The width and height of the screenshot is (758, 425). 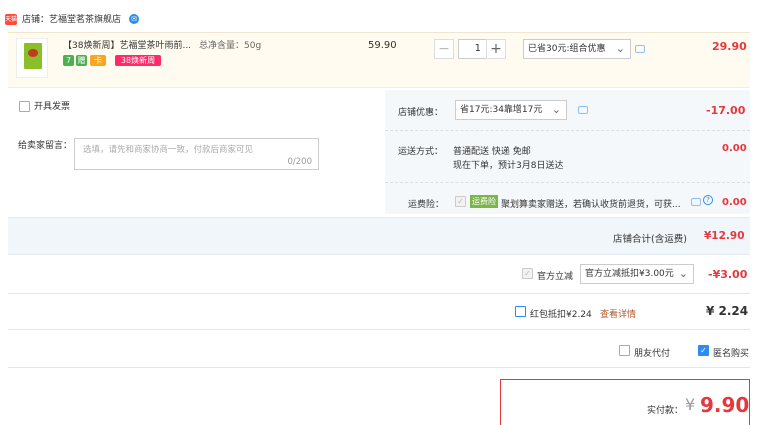 I want to click on shipping-amount: 0.00, so click(x=734, y=148).